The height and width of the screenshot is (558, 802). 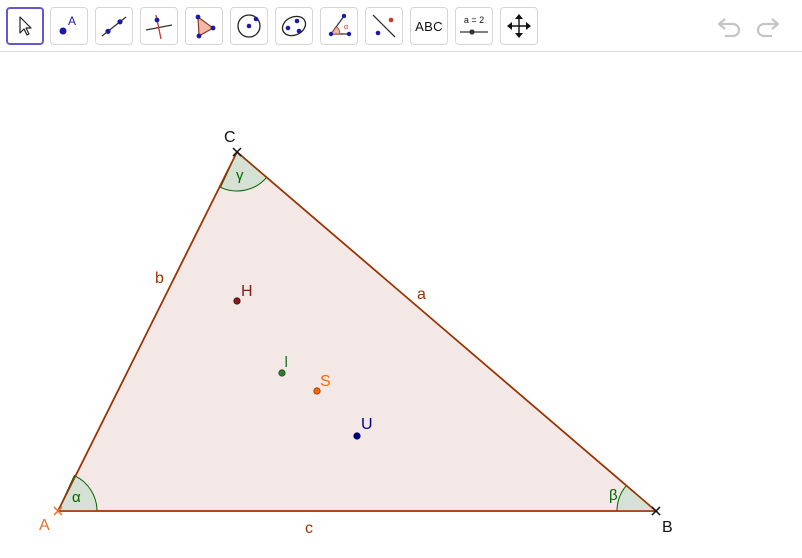 I want to click on vertex-C-label: C, so click(x=230, y=137).